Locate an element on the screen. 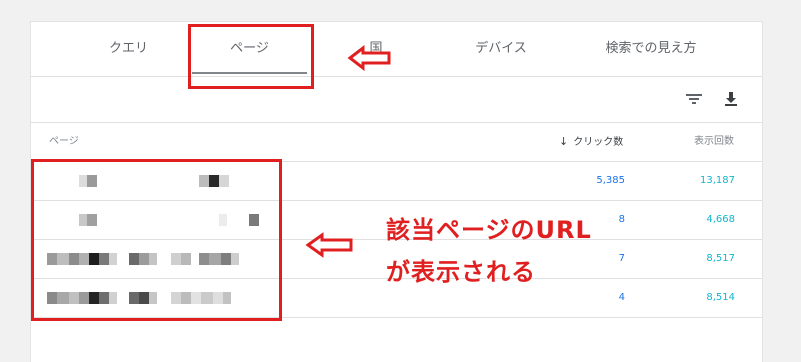  row-clicks: 7 is located at coordinates (621, 258).